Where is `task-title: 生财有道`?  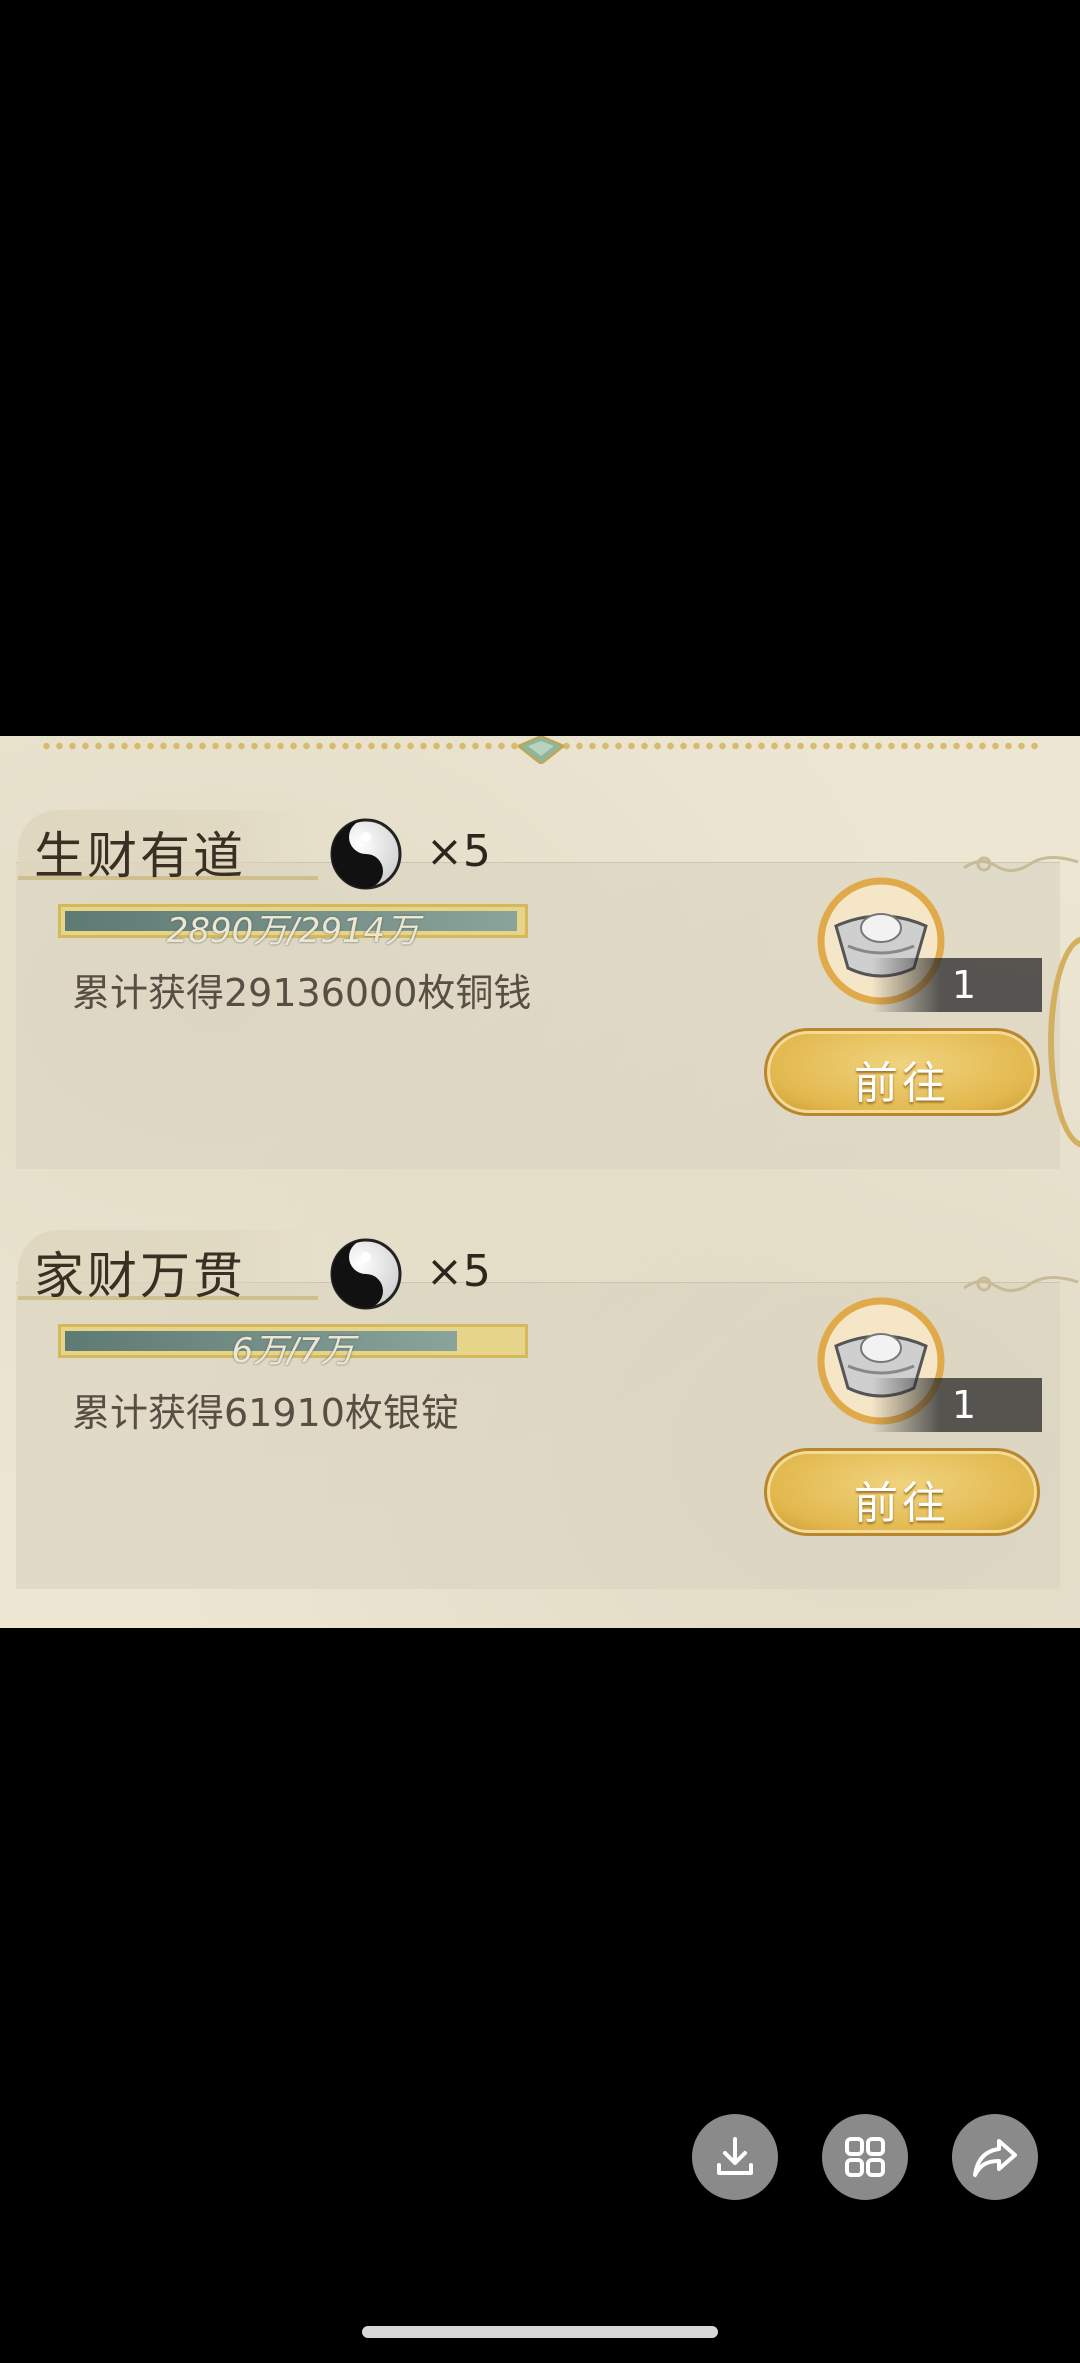 task-title: 生财有道 is located at coordinates (140, 856).